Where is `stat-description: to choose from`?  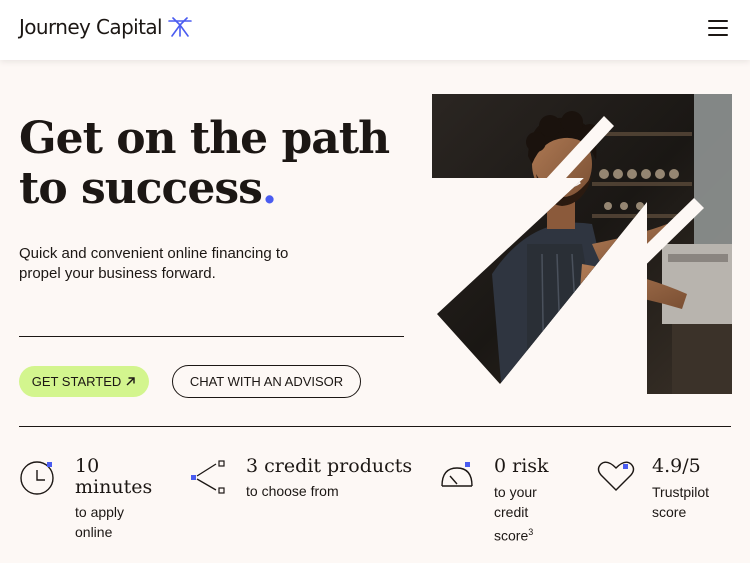
stat-description: to choose from is located at coordinates (292, 491).